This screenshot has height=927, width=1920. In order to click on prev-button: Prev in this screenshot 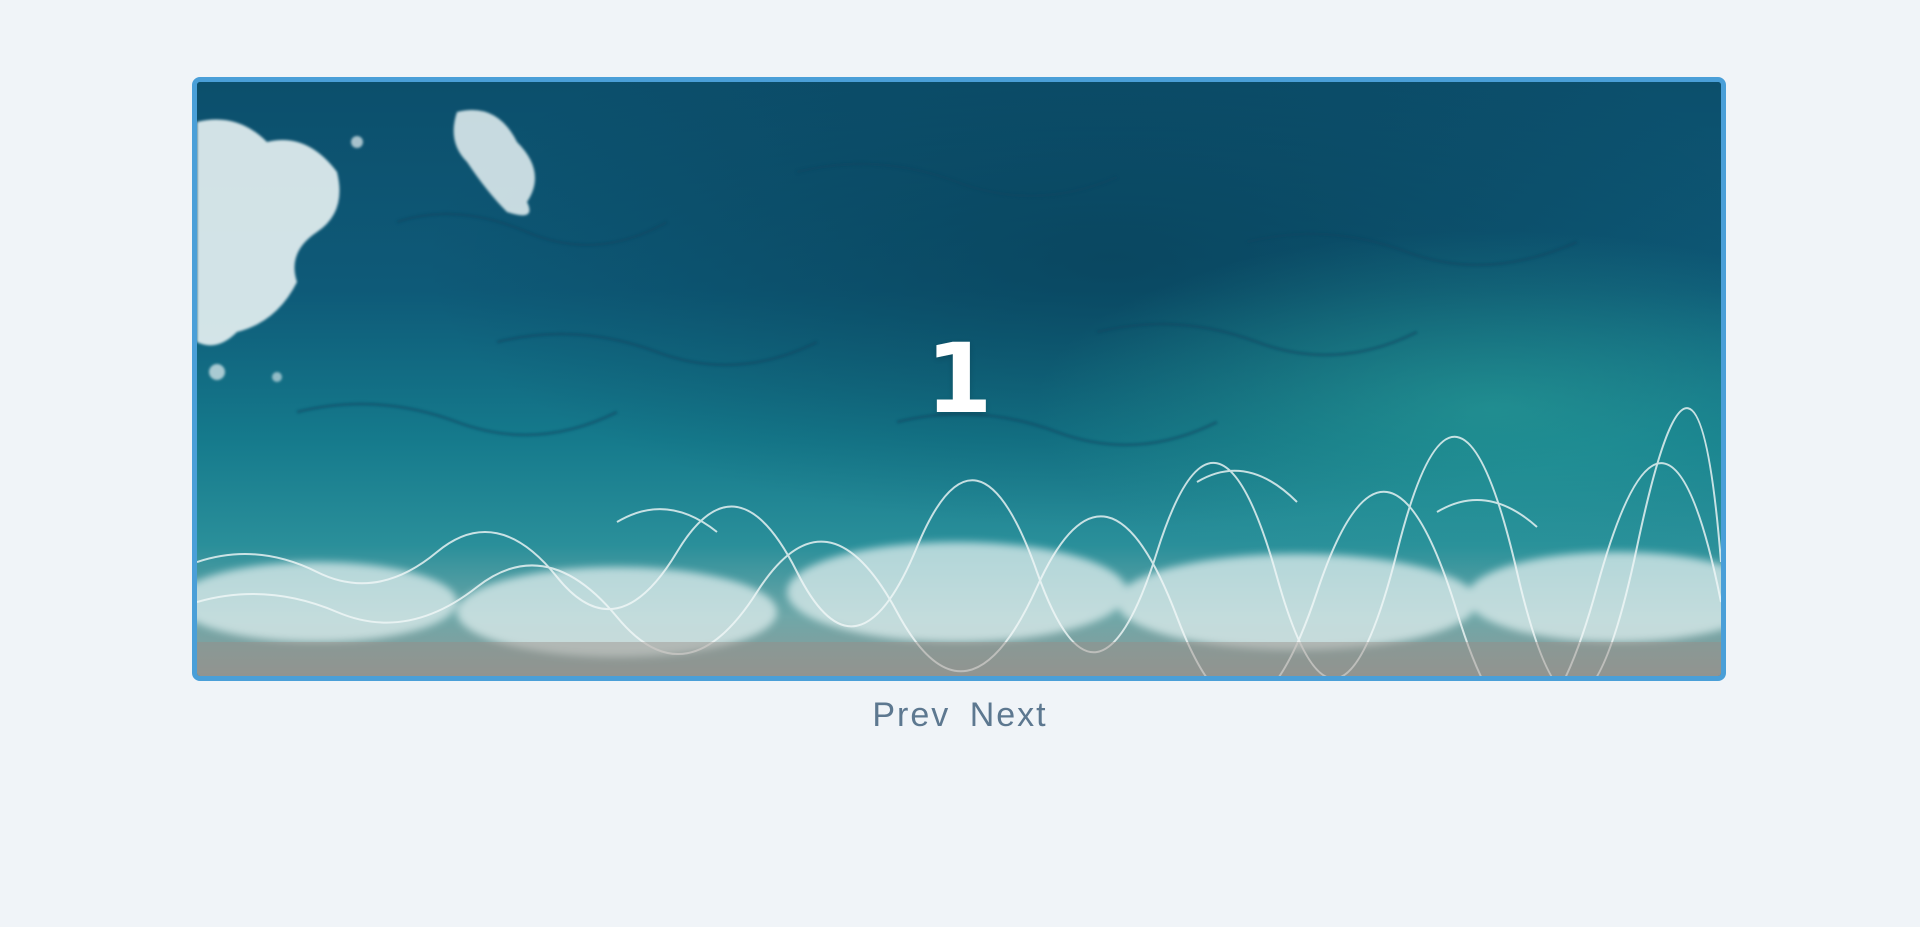, I will do `click(911, 715)`.